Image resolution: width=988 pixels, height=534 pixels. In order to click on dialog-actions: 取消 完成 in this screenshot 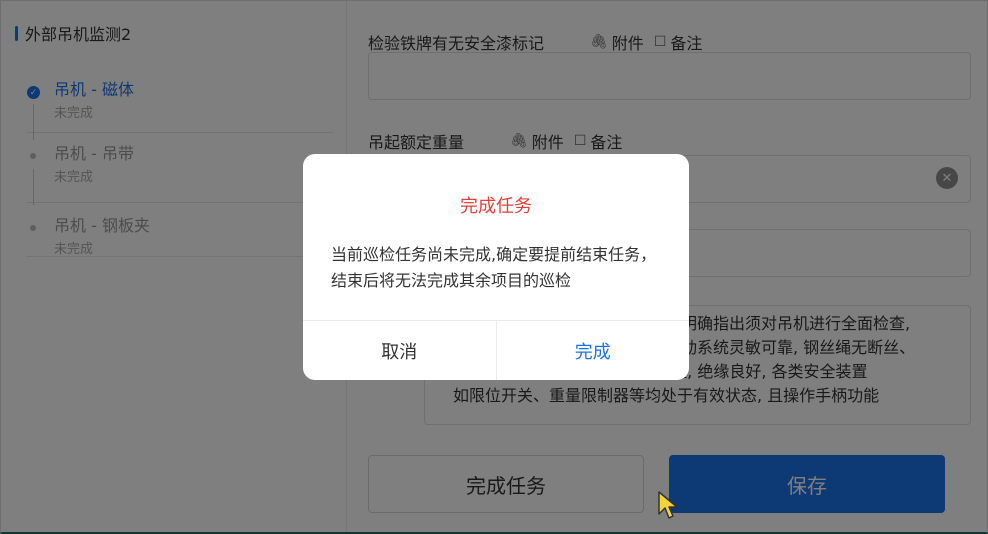, I will do `click(496, 350)`.